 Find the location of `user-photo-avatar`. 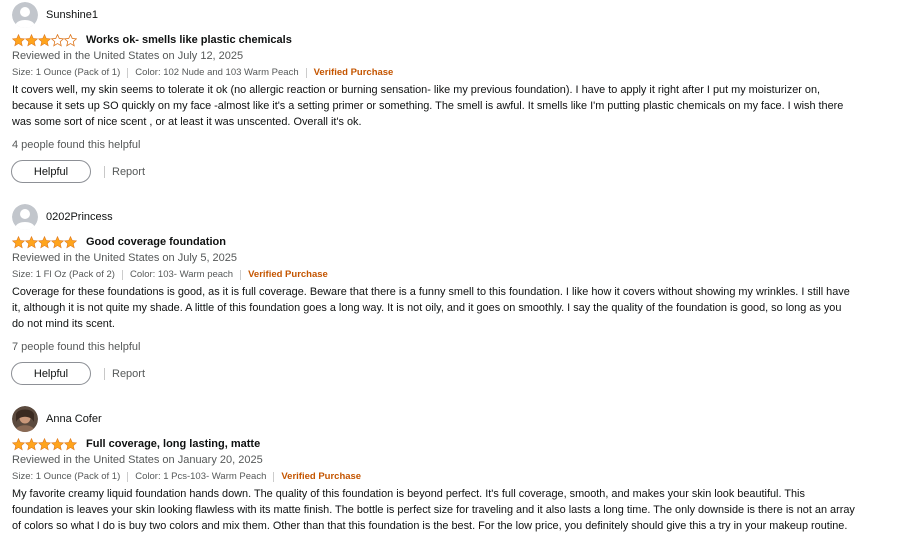

user-photo-avatar is located at coordinates (25, 419).